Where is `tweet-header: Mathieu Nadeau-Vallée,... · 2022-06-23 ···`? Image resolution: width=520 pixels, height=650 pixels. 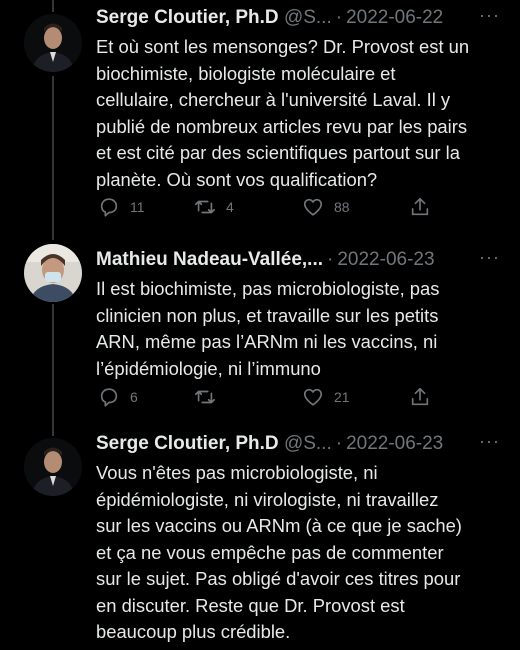
tweet-header: Mathieu Nadeau-Vallée,... · 2022-06-23 ··· is located at coordinates (303, 260).